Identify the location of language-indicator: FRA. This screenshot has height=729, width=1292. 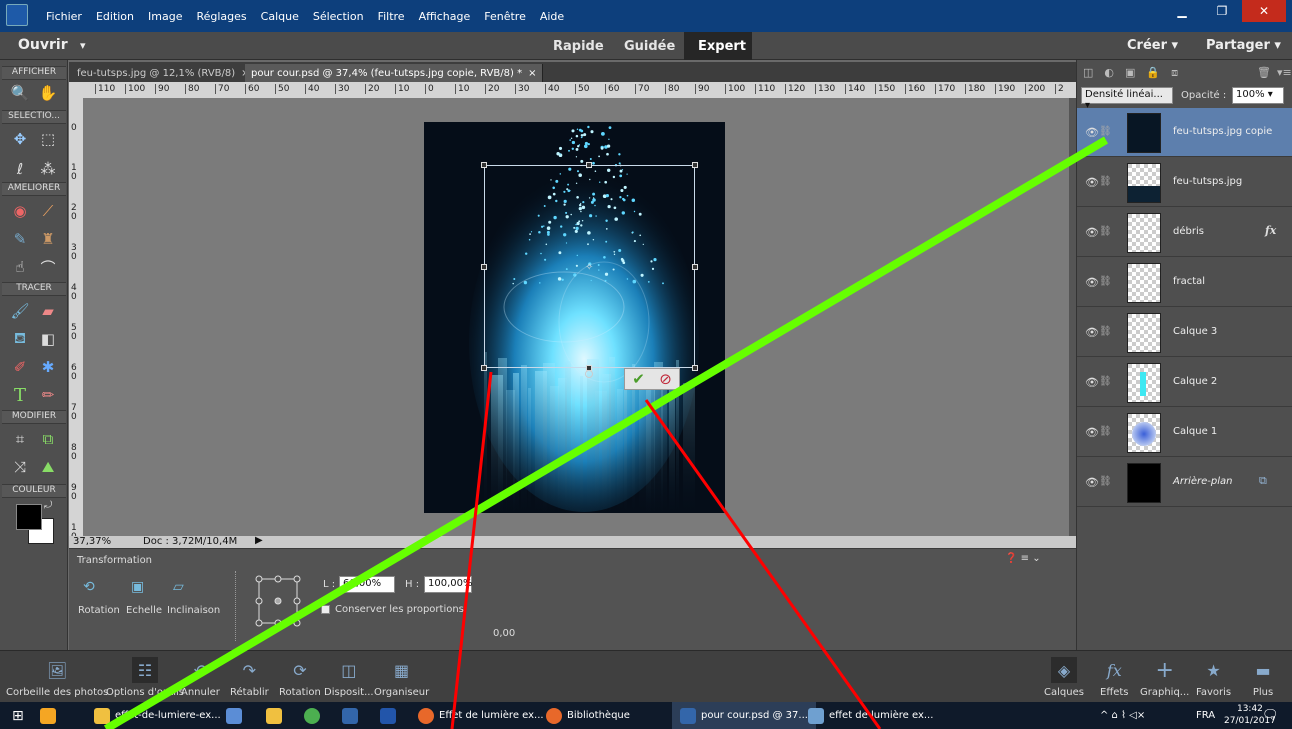
(1205, 715).